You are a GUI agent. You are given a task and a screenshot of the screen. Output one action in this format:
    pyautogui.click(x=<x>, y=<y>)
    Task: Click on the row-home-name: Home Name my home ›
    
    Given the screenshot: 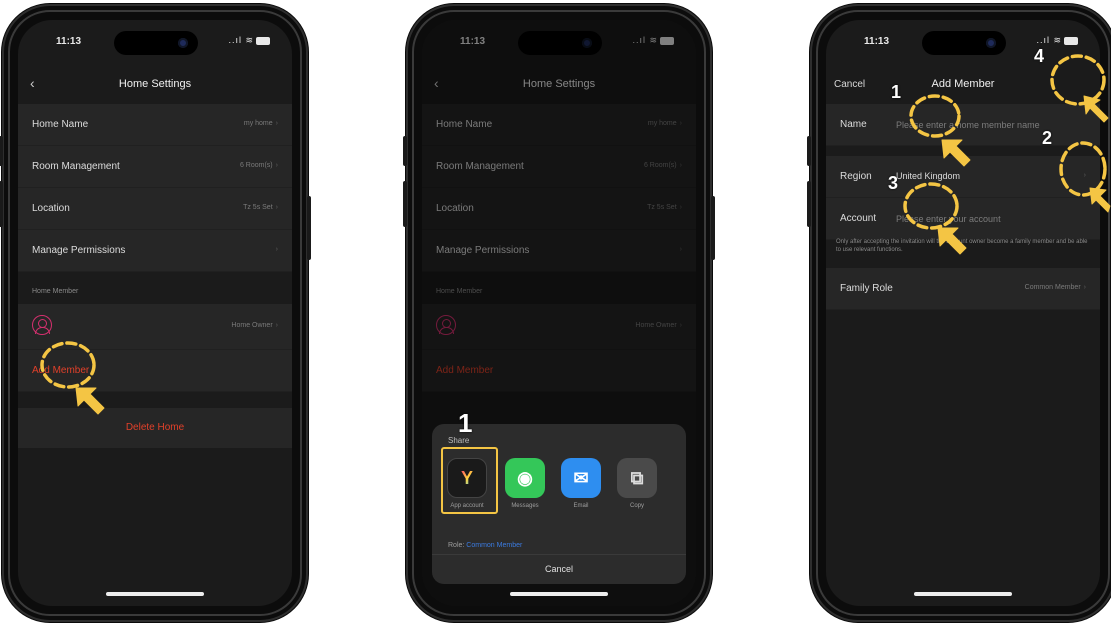 What is the action you would take?
    pyautogui.click(x=155, y=125)
    